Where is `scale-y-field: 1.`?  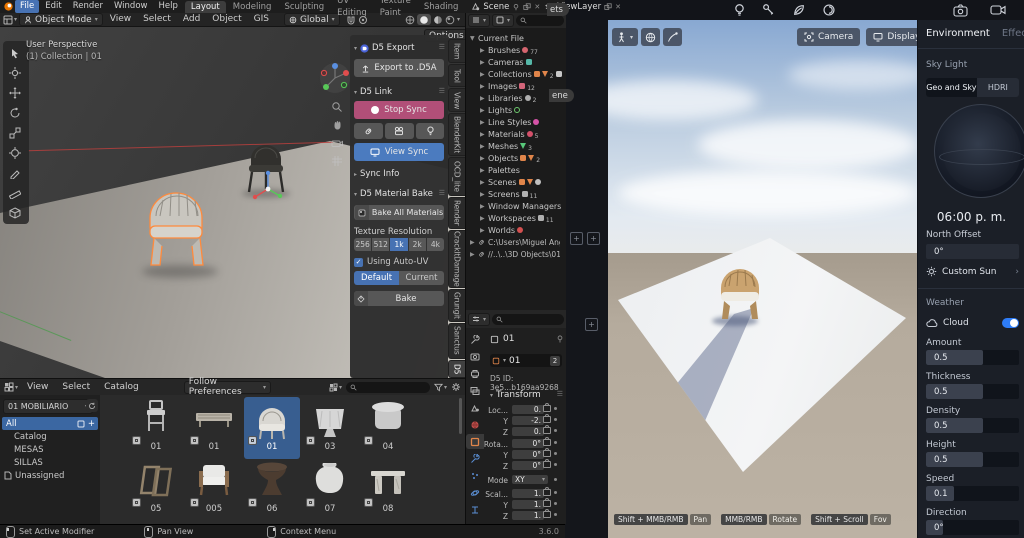
scale-y-field: 1. is located at coordinates (528, 504).